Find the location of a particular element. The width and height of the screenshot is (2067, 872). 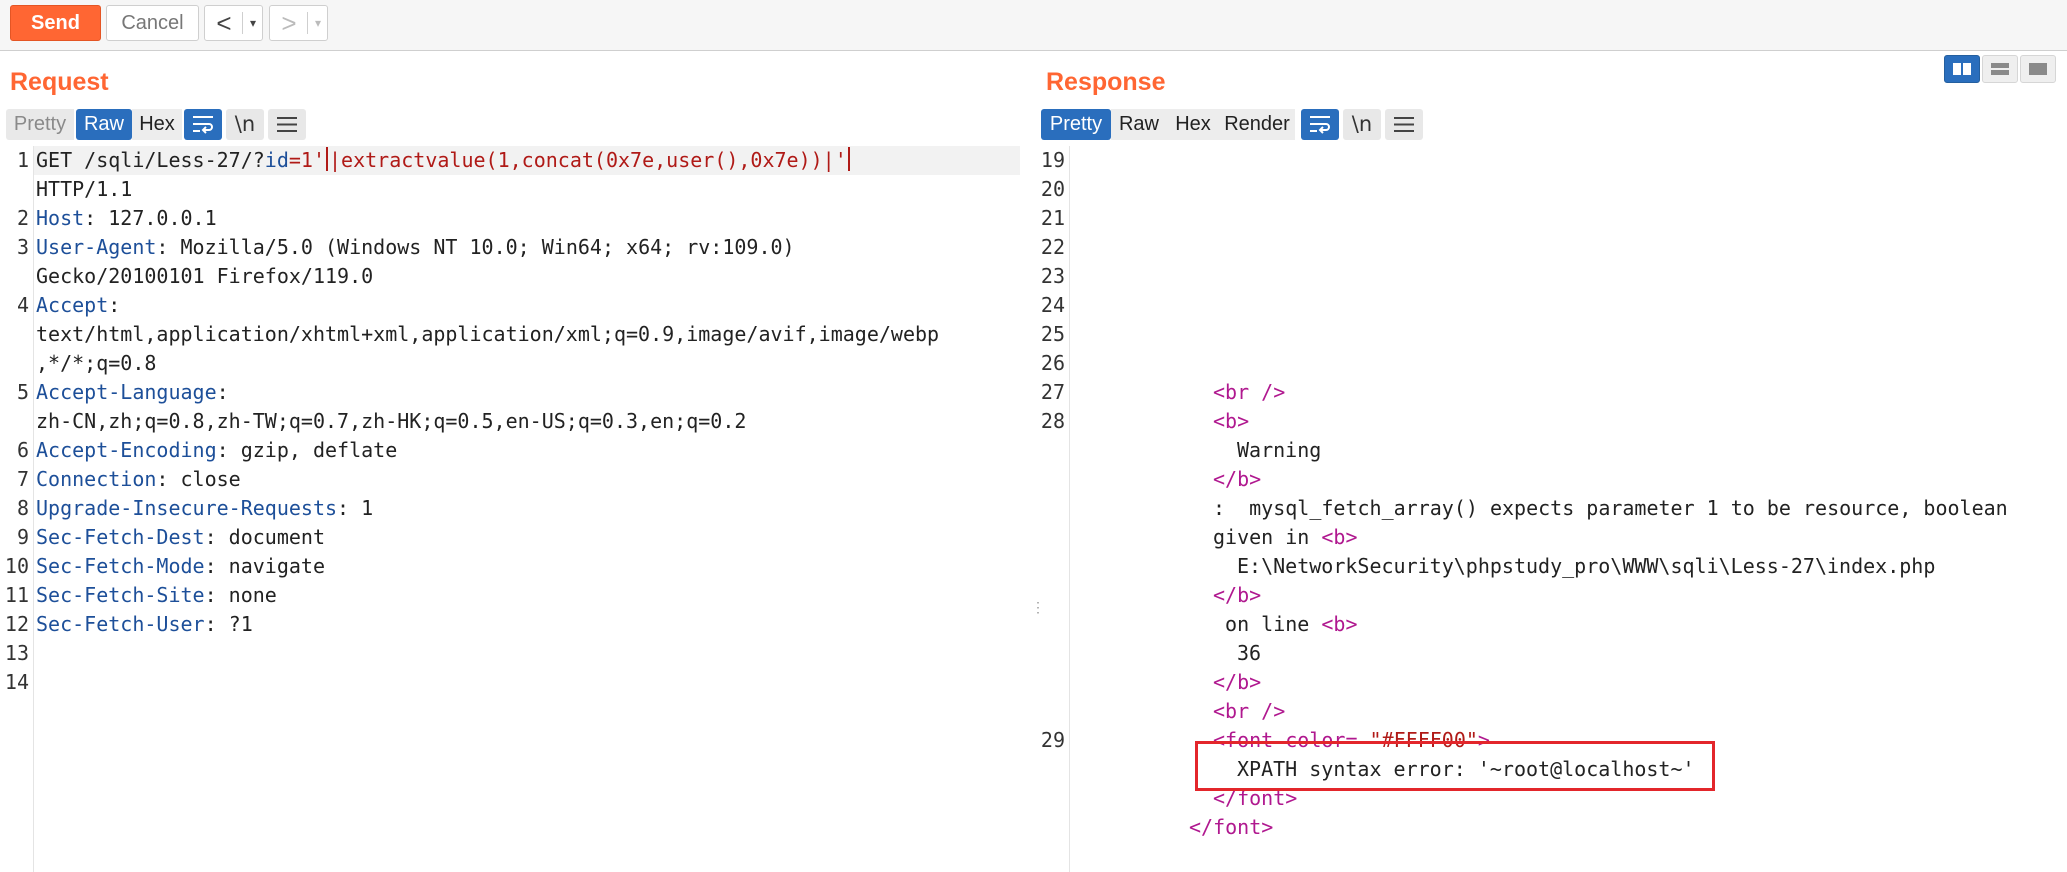

columns-icon is located at coordinates (1962, 69).